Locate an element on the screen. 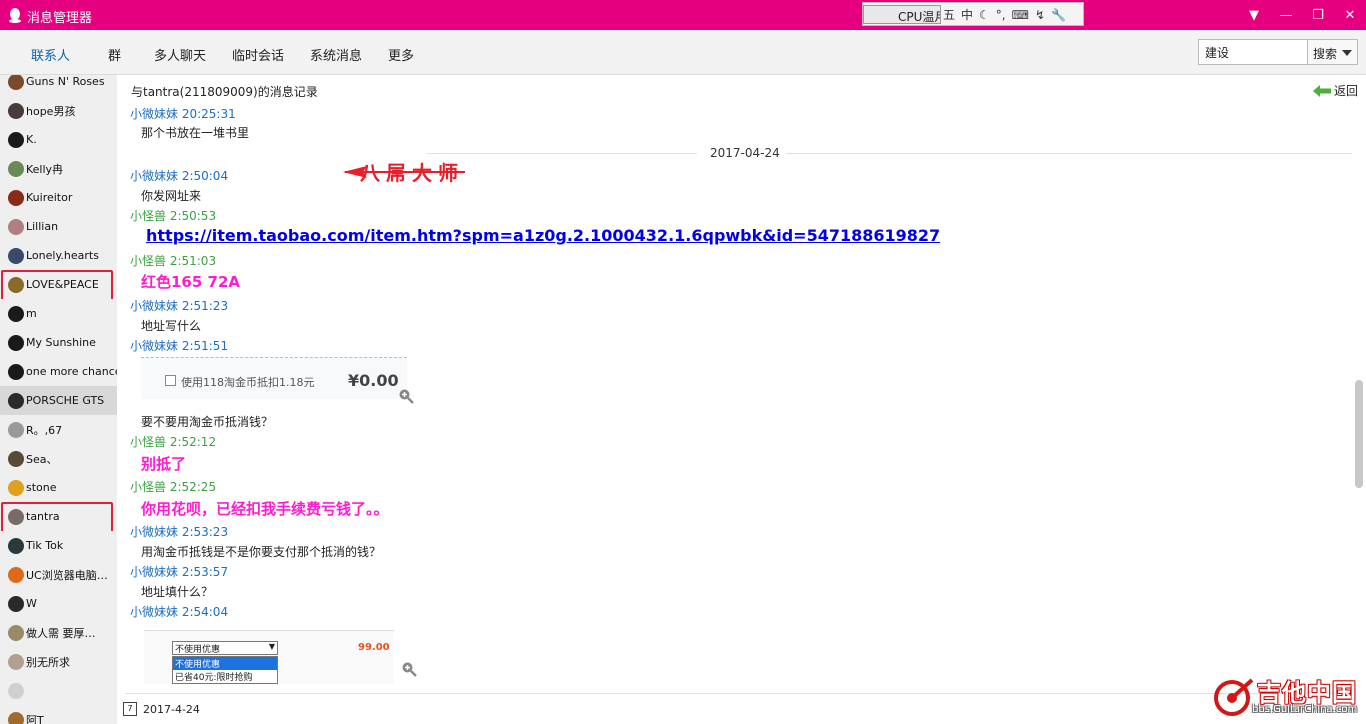  contact-item: K. is located at coordinates (58, 139).